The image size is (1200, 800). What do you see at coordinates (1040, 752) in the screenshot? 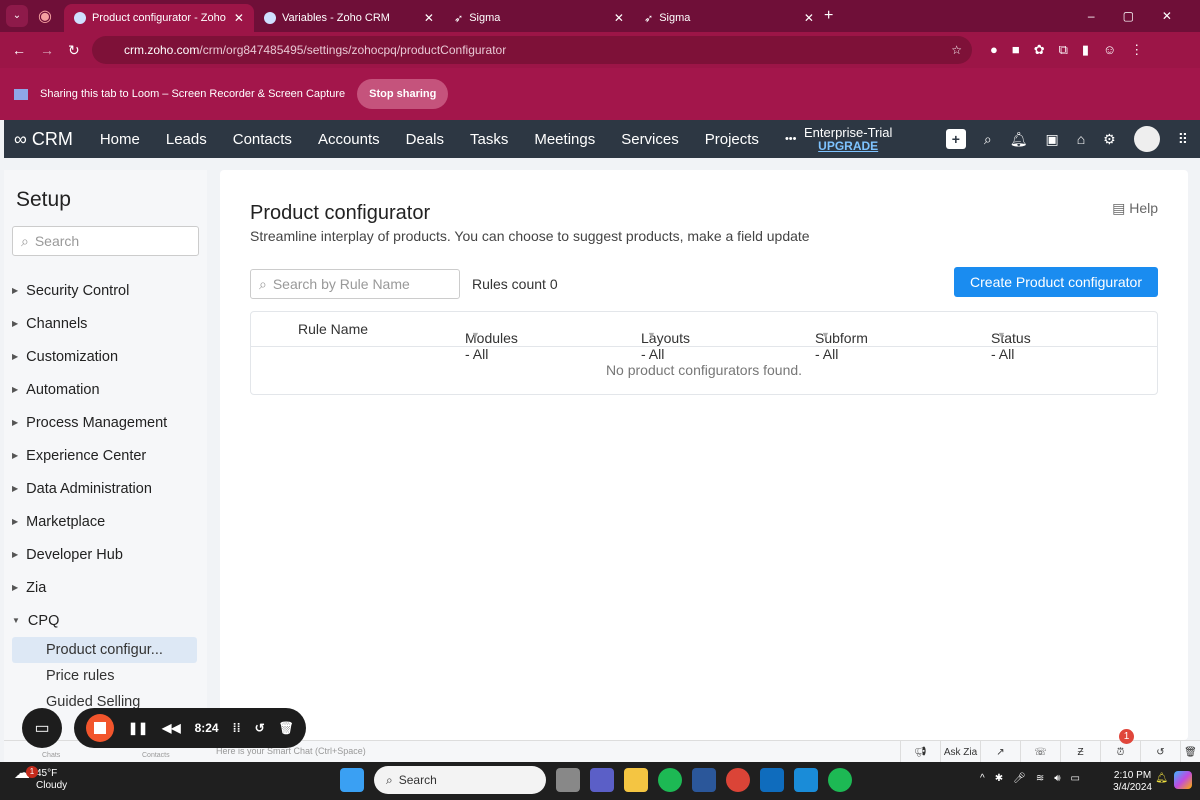
I see `phone-icon: ☏` at bounding box center [1040, 752].